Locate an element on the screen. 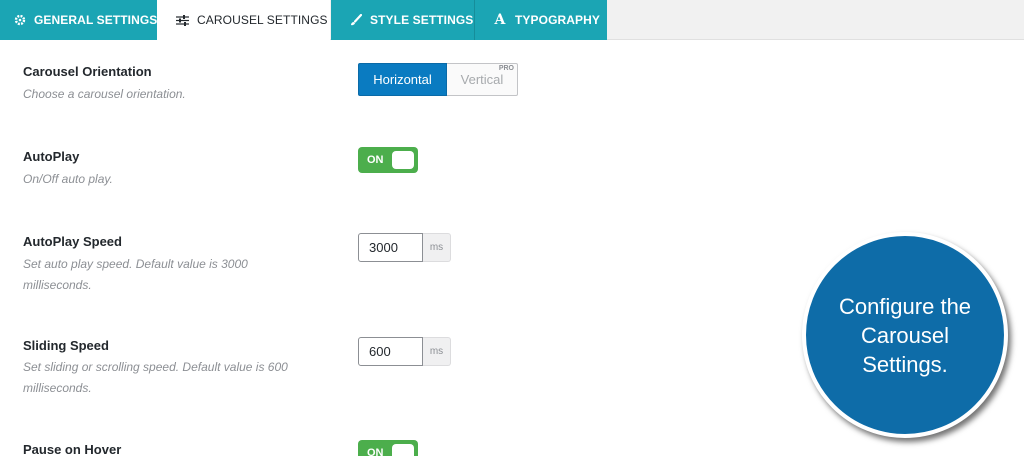 Image resolution: width=1024 pixels, height=456 pixels. orientation-vertical-label: Vertical is located at coordinates (482, 79).